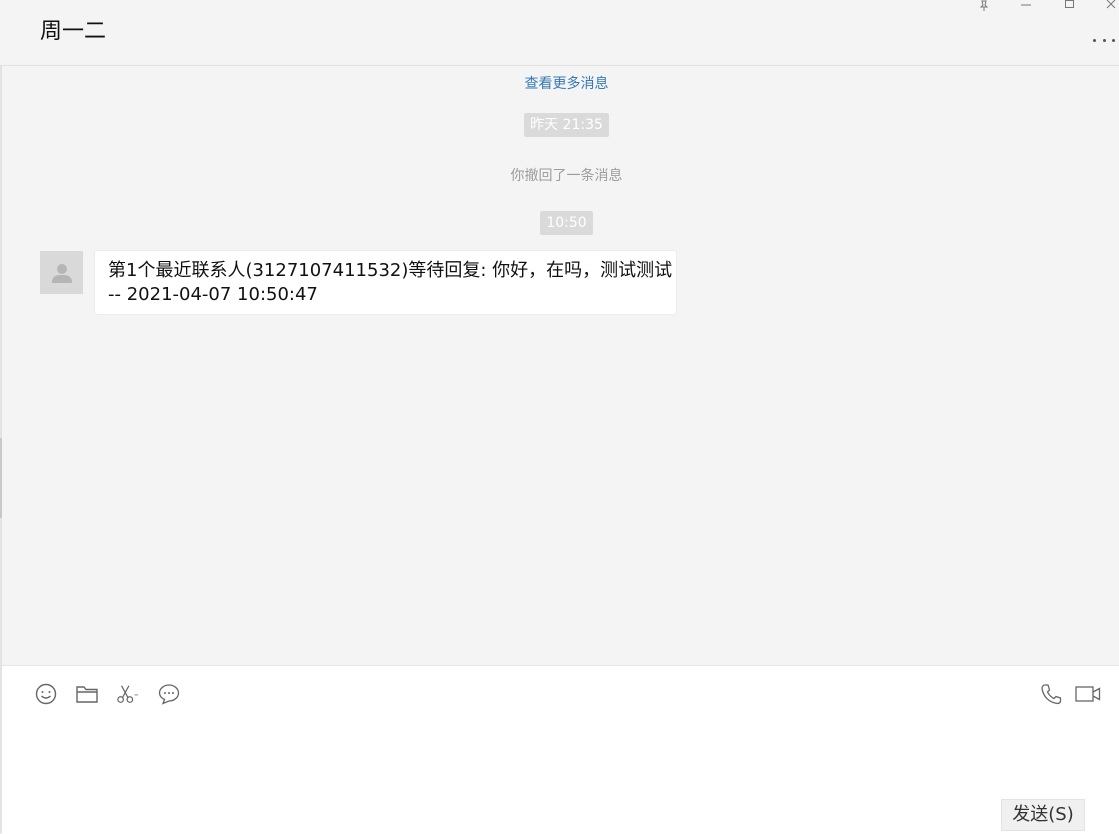  I want to click on minimize-icon, so click(1026, 6).